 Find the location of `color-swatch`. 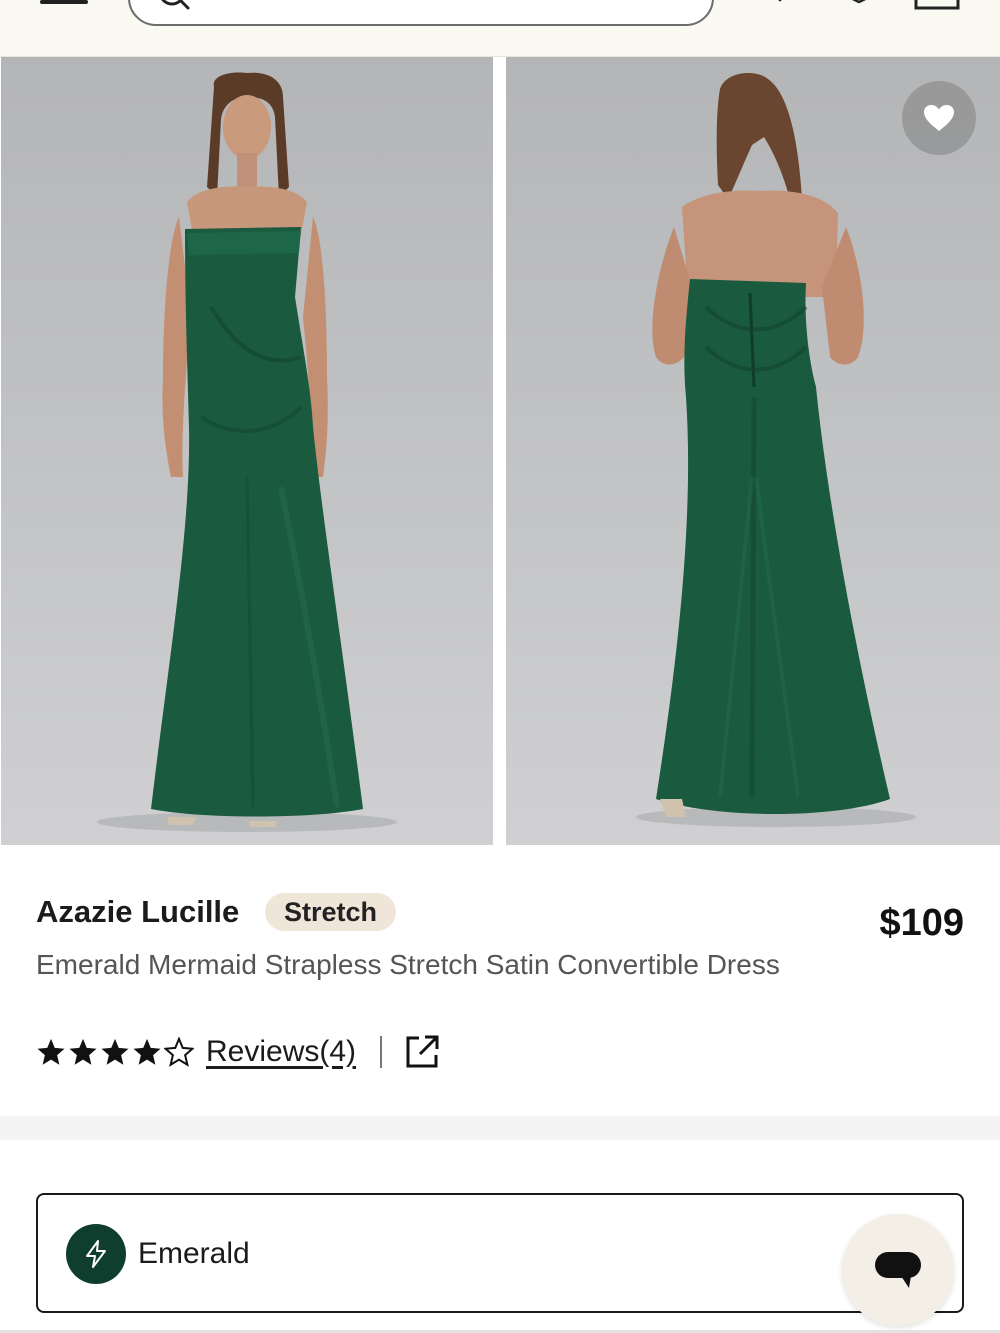

color-swatch is located at coordinates (96, 1254).